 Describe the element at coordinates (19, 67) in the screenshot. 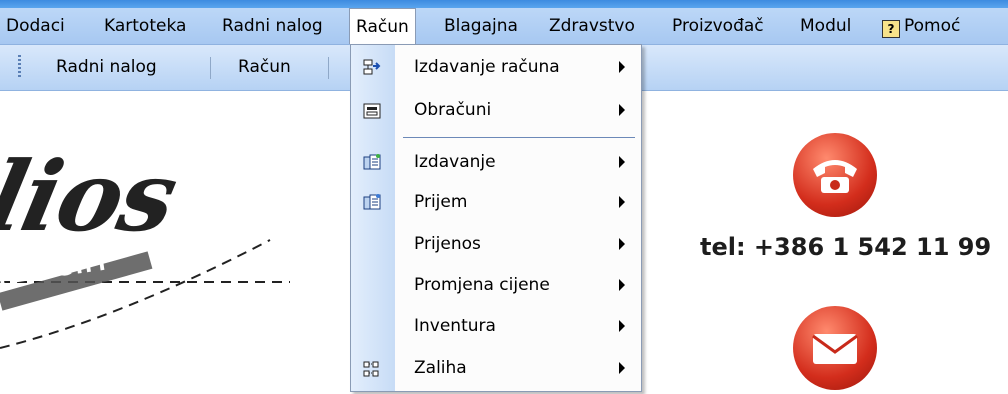

I see `toolbar-grip` at that location.